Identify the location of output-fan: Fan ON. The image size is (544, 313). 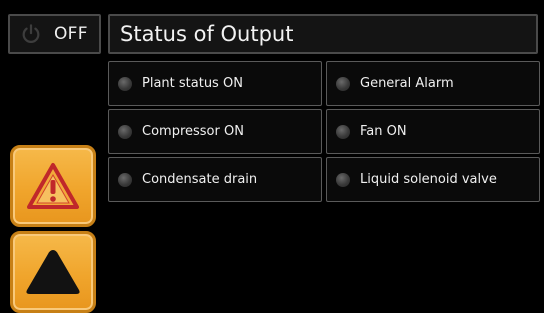
(433, 131).